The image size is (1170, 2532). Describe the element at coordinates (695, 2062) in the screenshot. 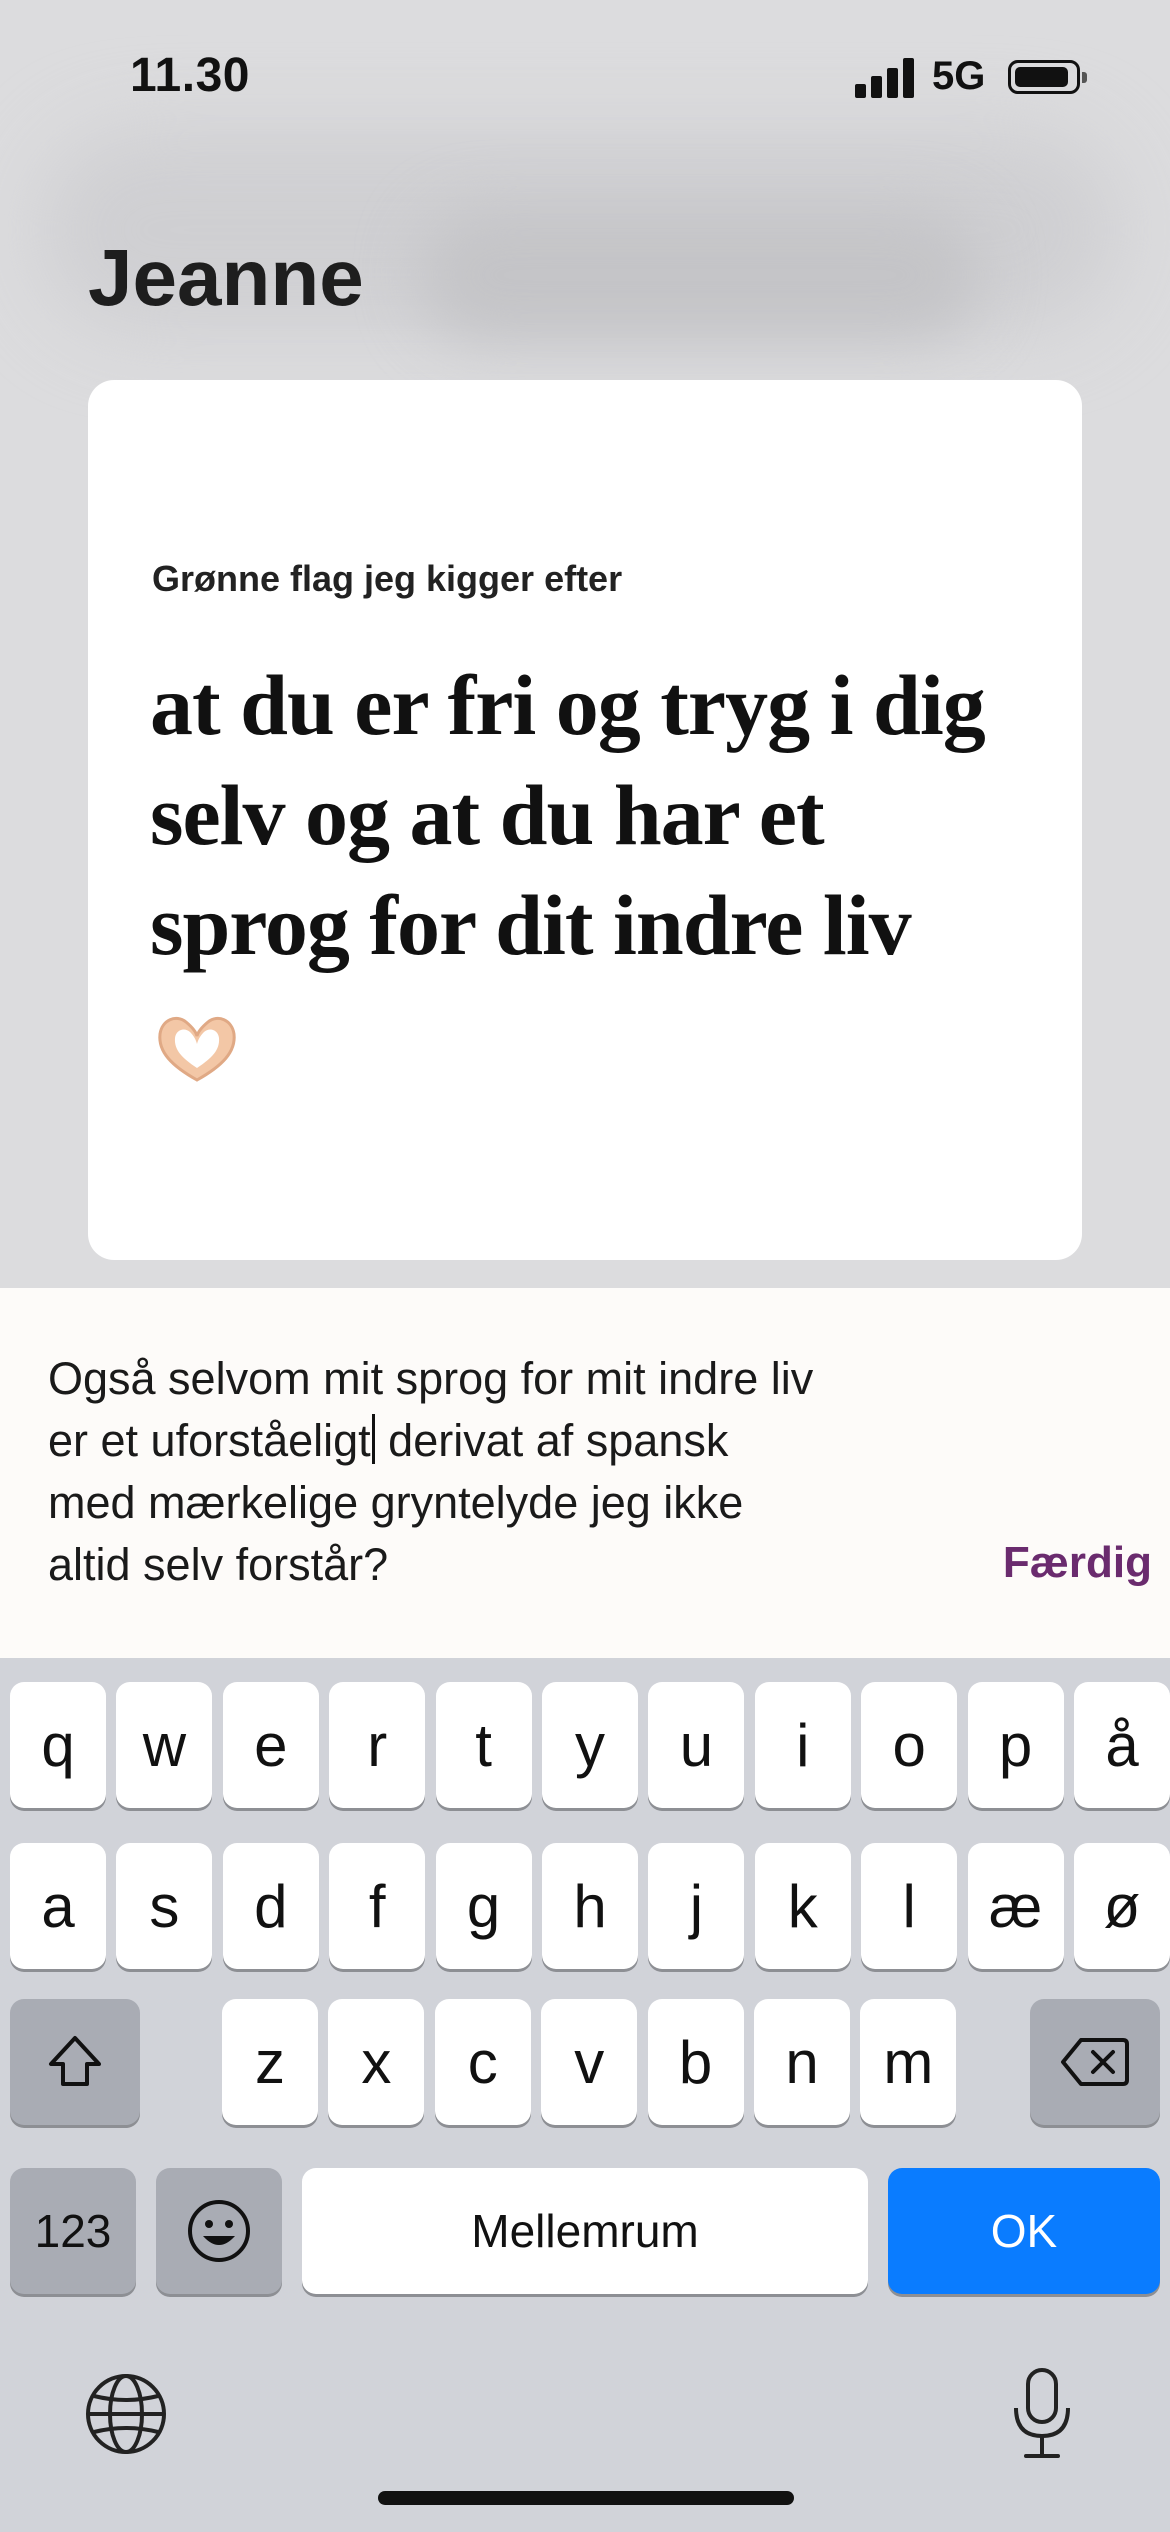

I see `key-row3-4: b` at that location.